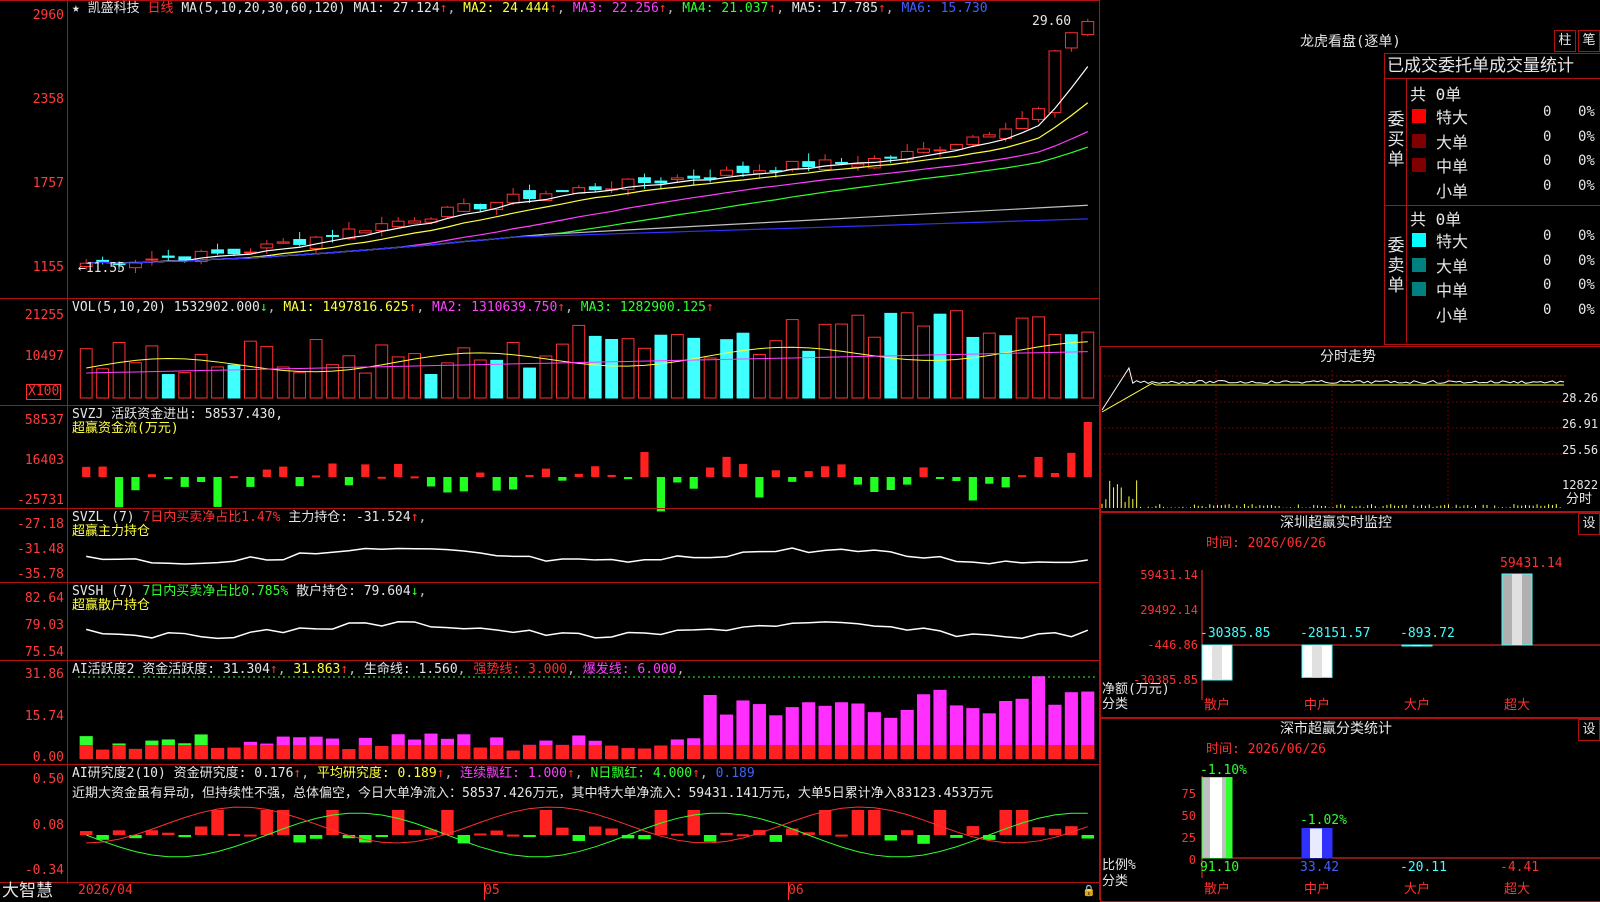 Image resolution: width=1600 pixels, height=902 pixels. Describe the element at coordinates (1089, 891) in the screenshot. I see `lock-icon: 🔒` at that location.